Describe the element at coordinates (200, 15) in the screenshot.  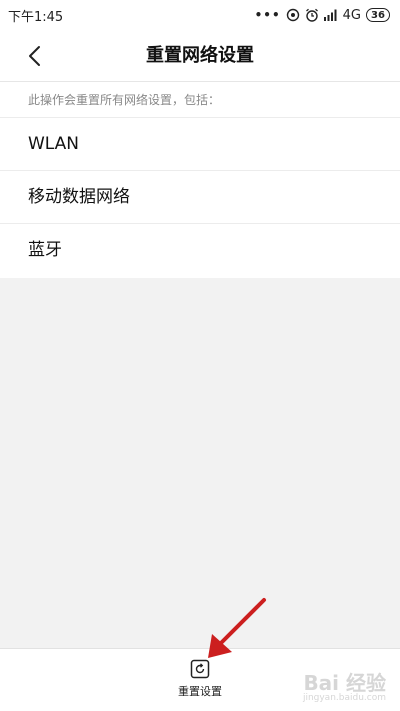
I see `status-bar: 下午1:45 ••• 4G 36` at that location.